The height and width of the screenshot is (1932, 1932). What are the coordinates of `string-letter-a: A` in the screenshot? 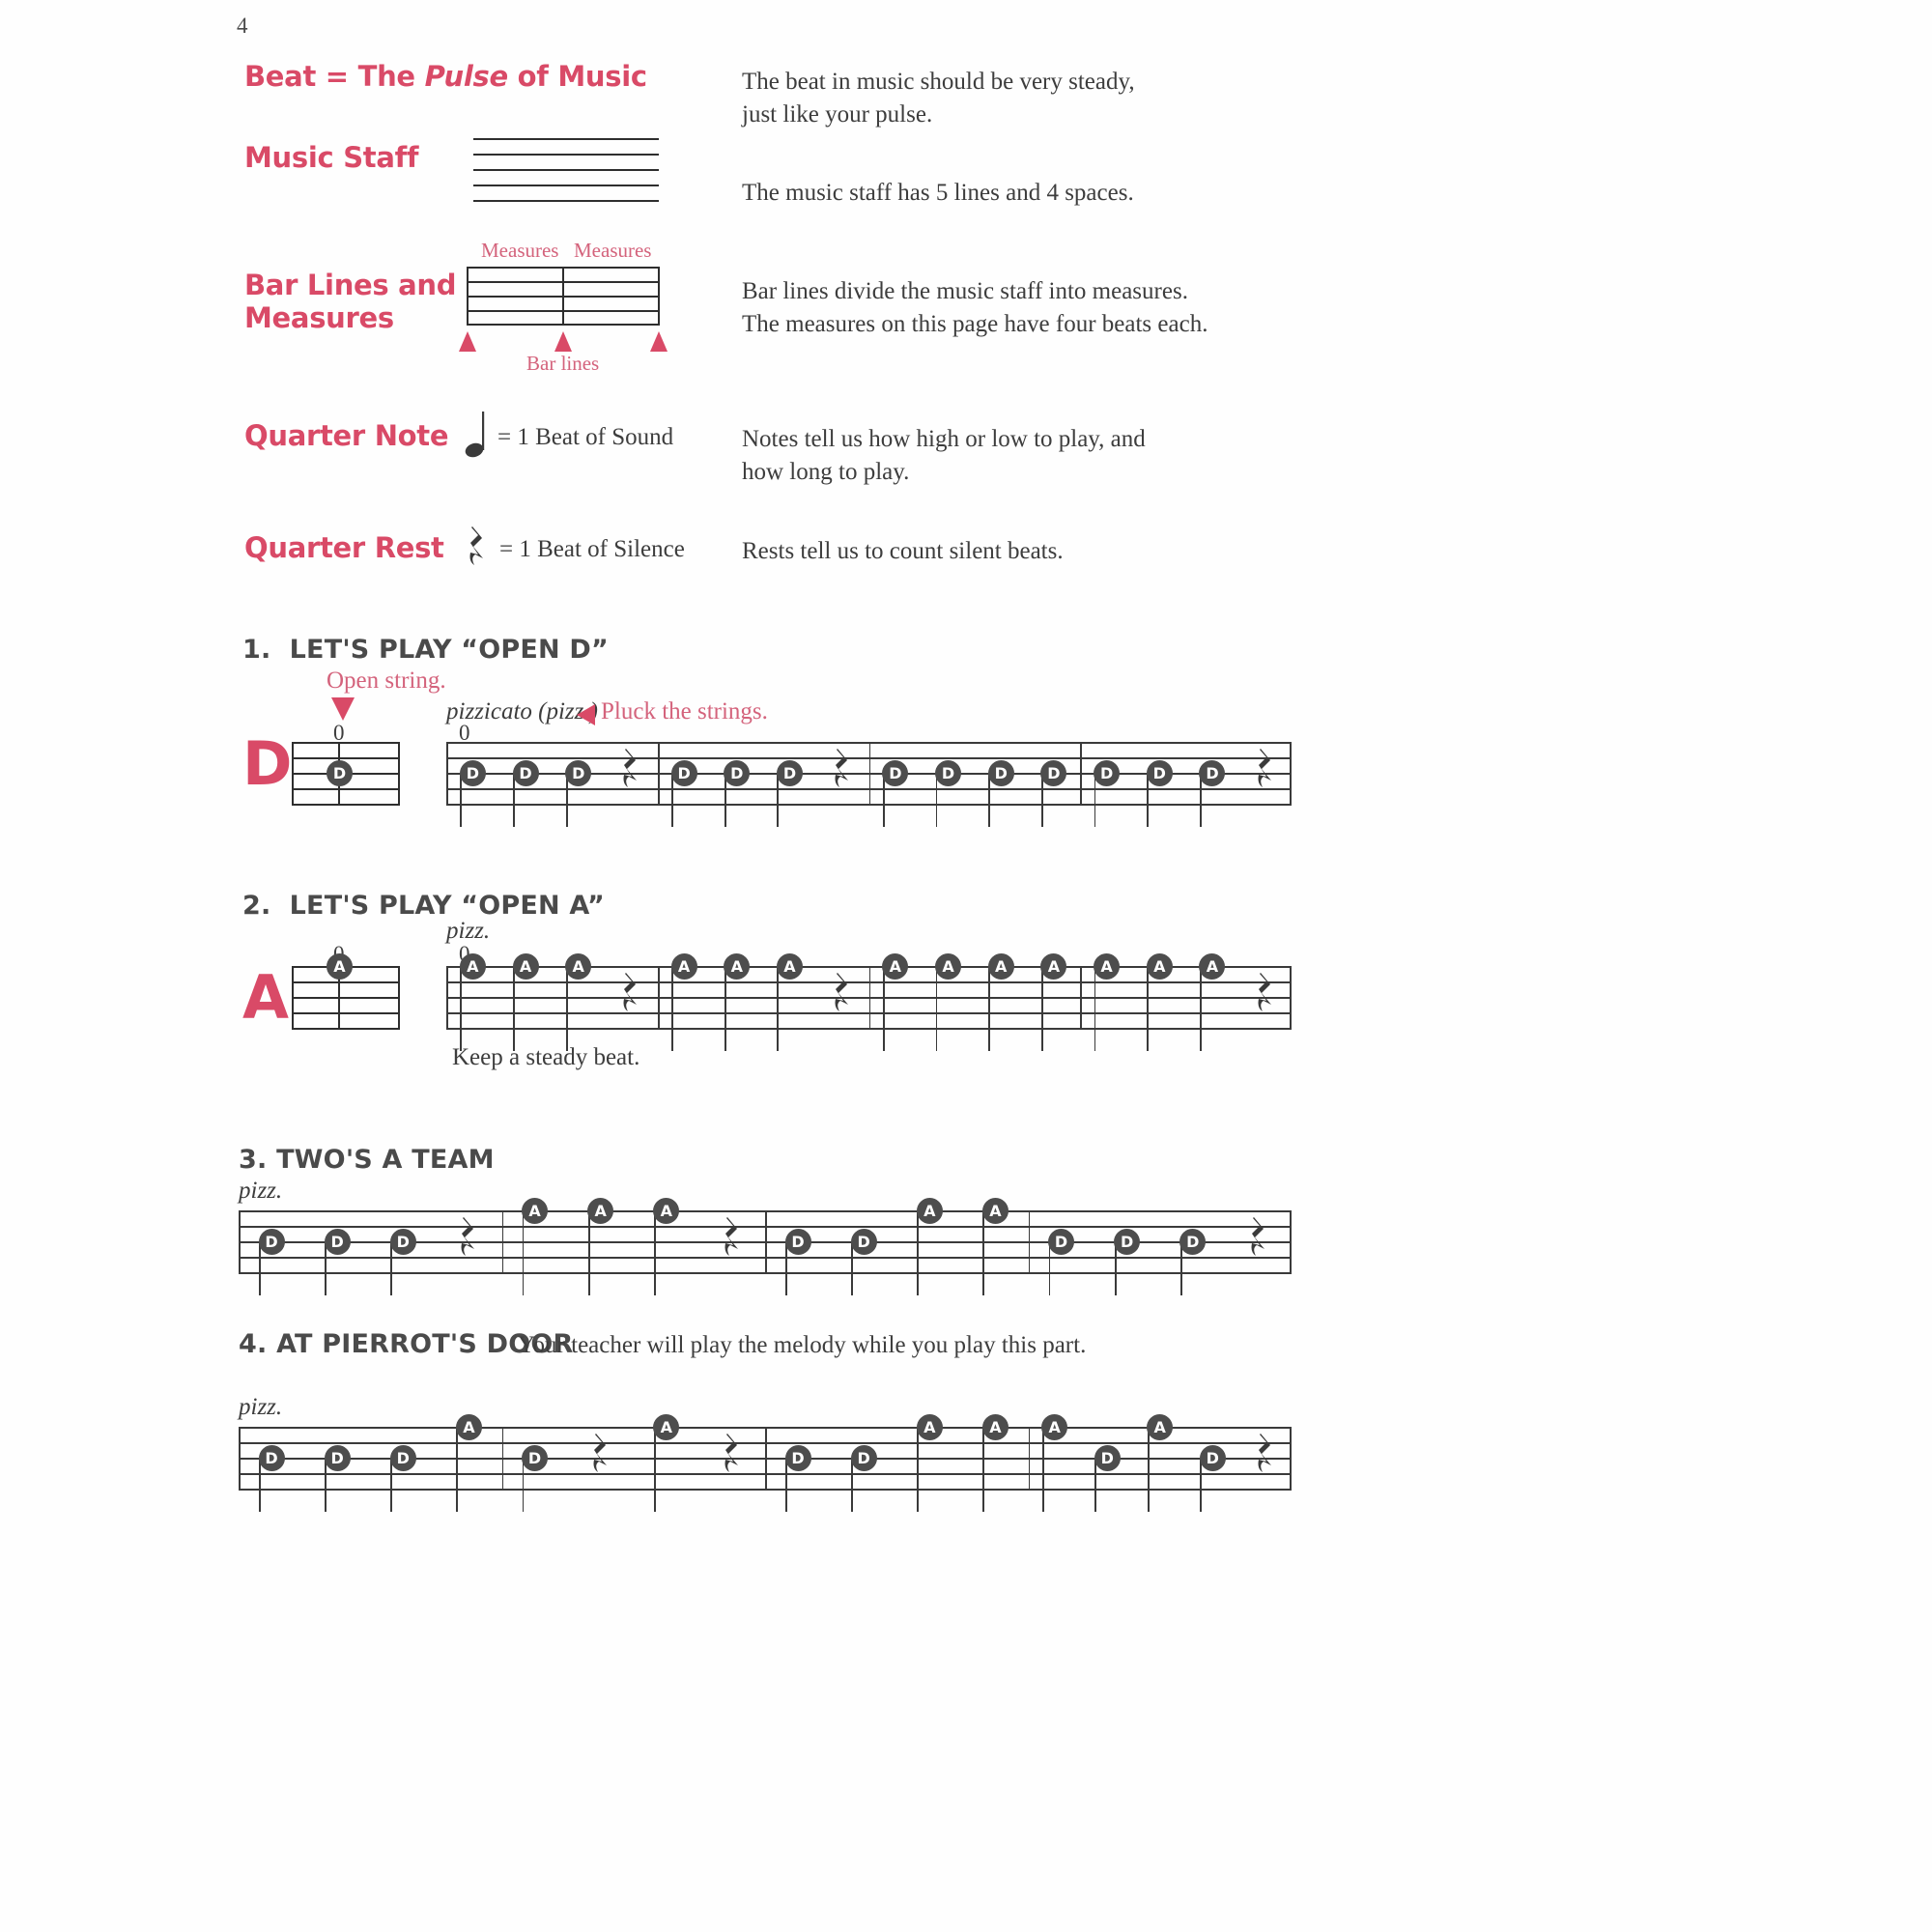 It's located at (265, 997).